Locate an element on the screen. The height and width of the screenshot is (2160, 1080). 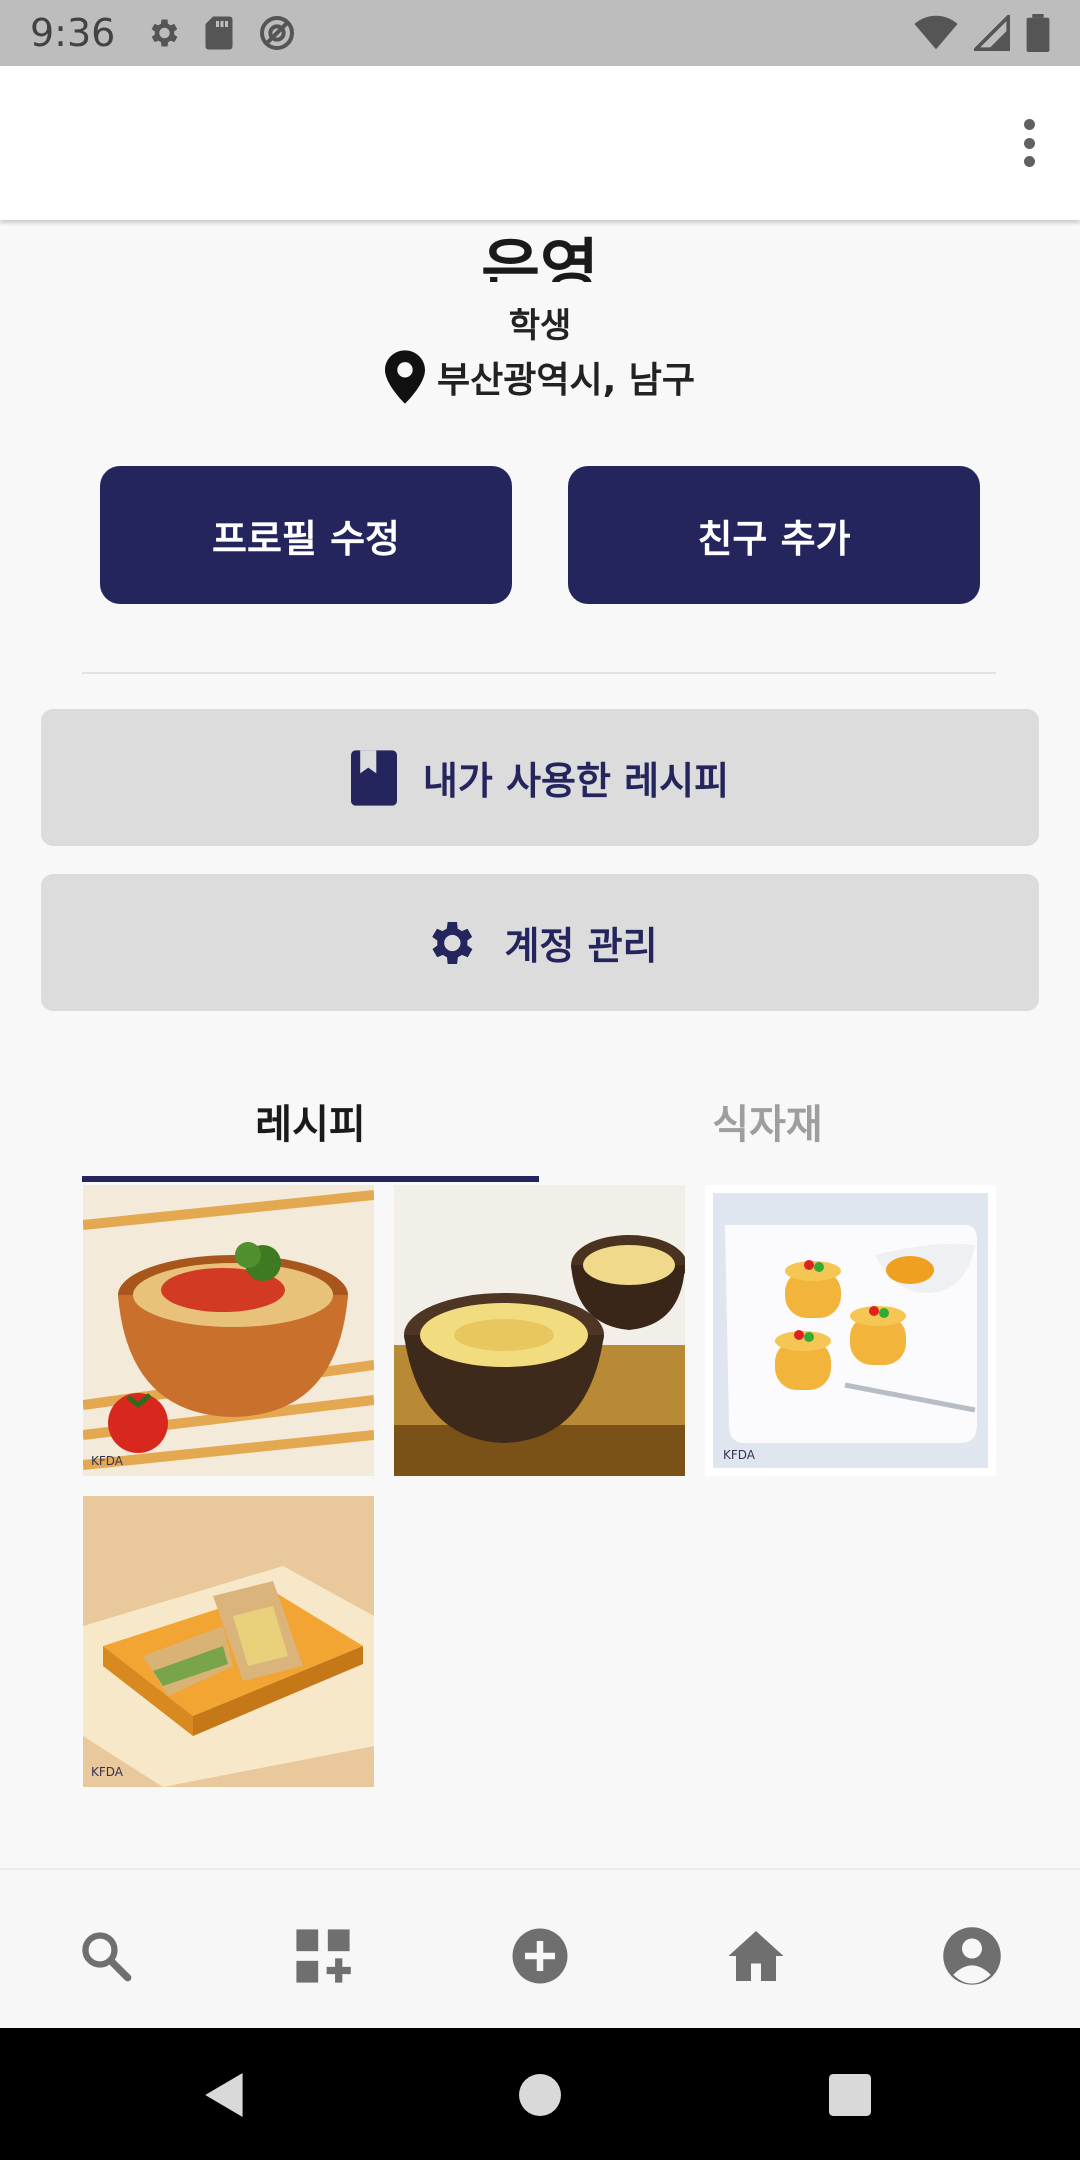
add-grid-icon is located at coordinates (323, 1956).